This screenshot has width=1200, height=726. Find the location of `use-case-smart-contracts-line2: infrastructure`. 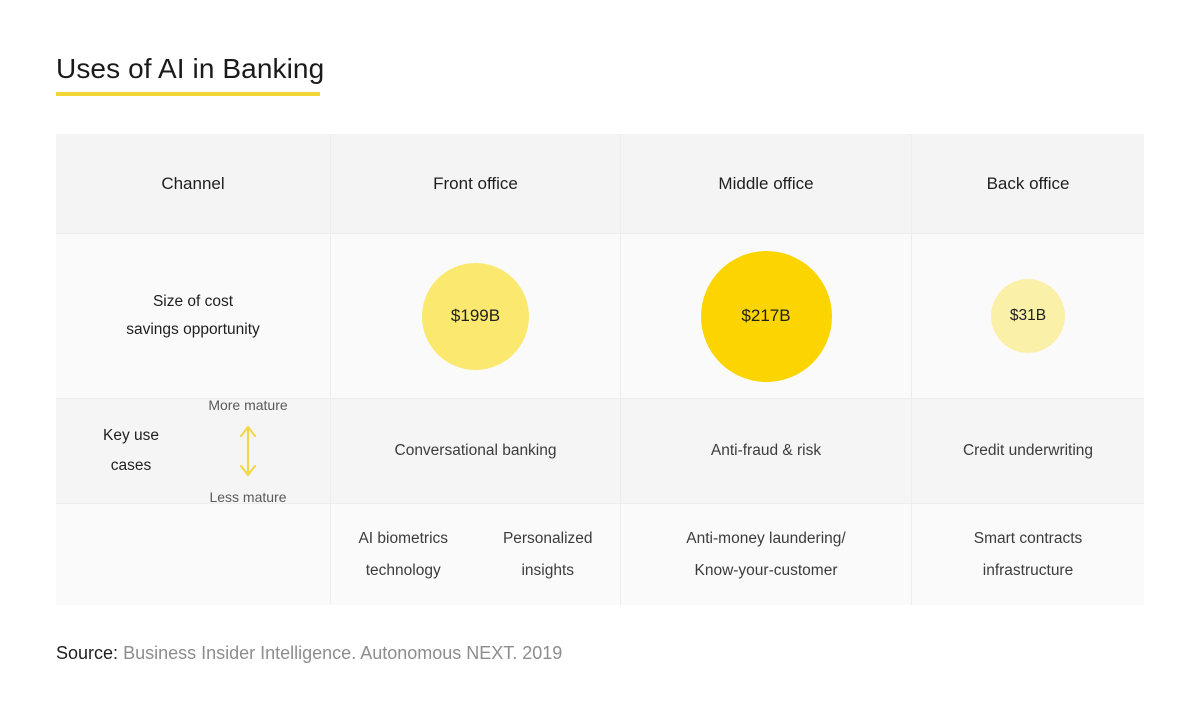

use-case-smart-contracts-line2: infrastructure is located at coordinates (1028, 570).